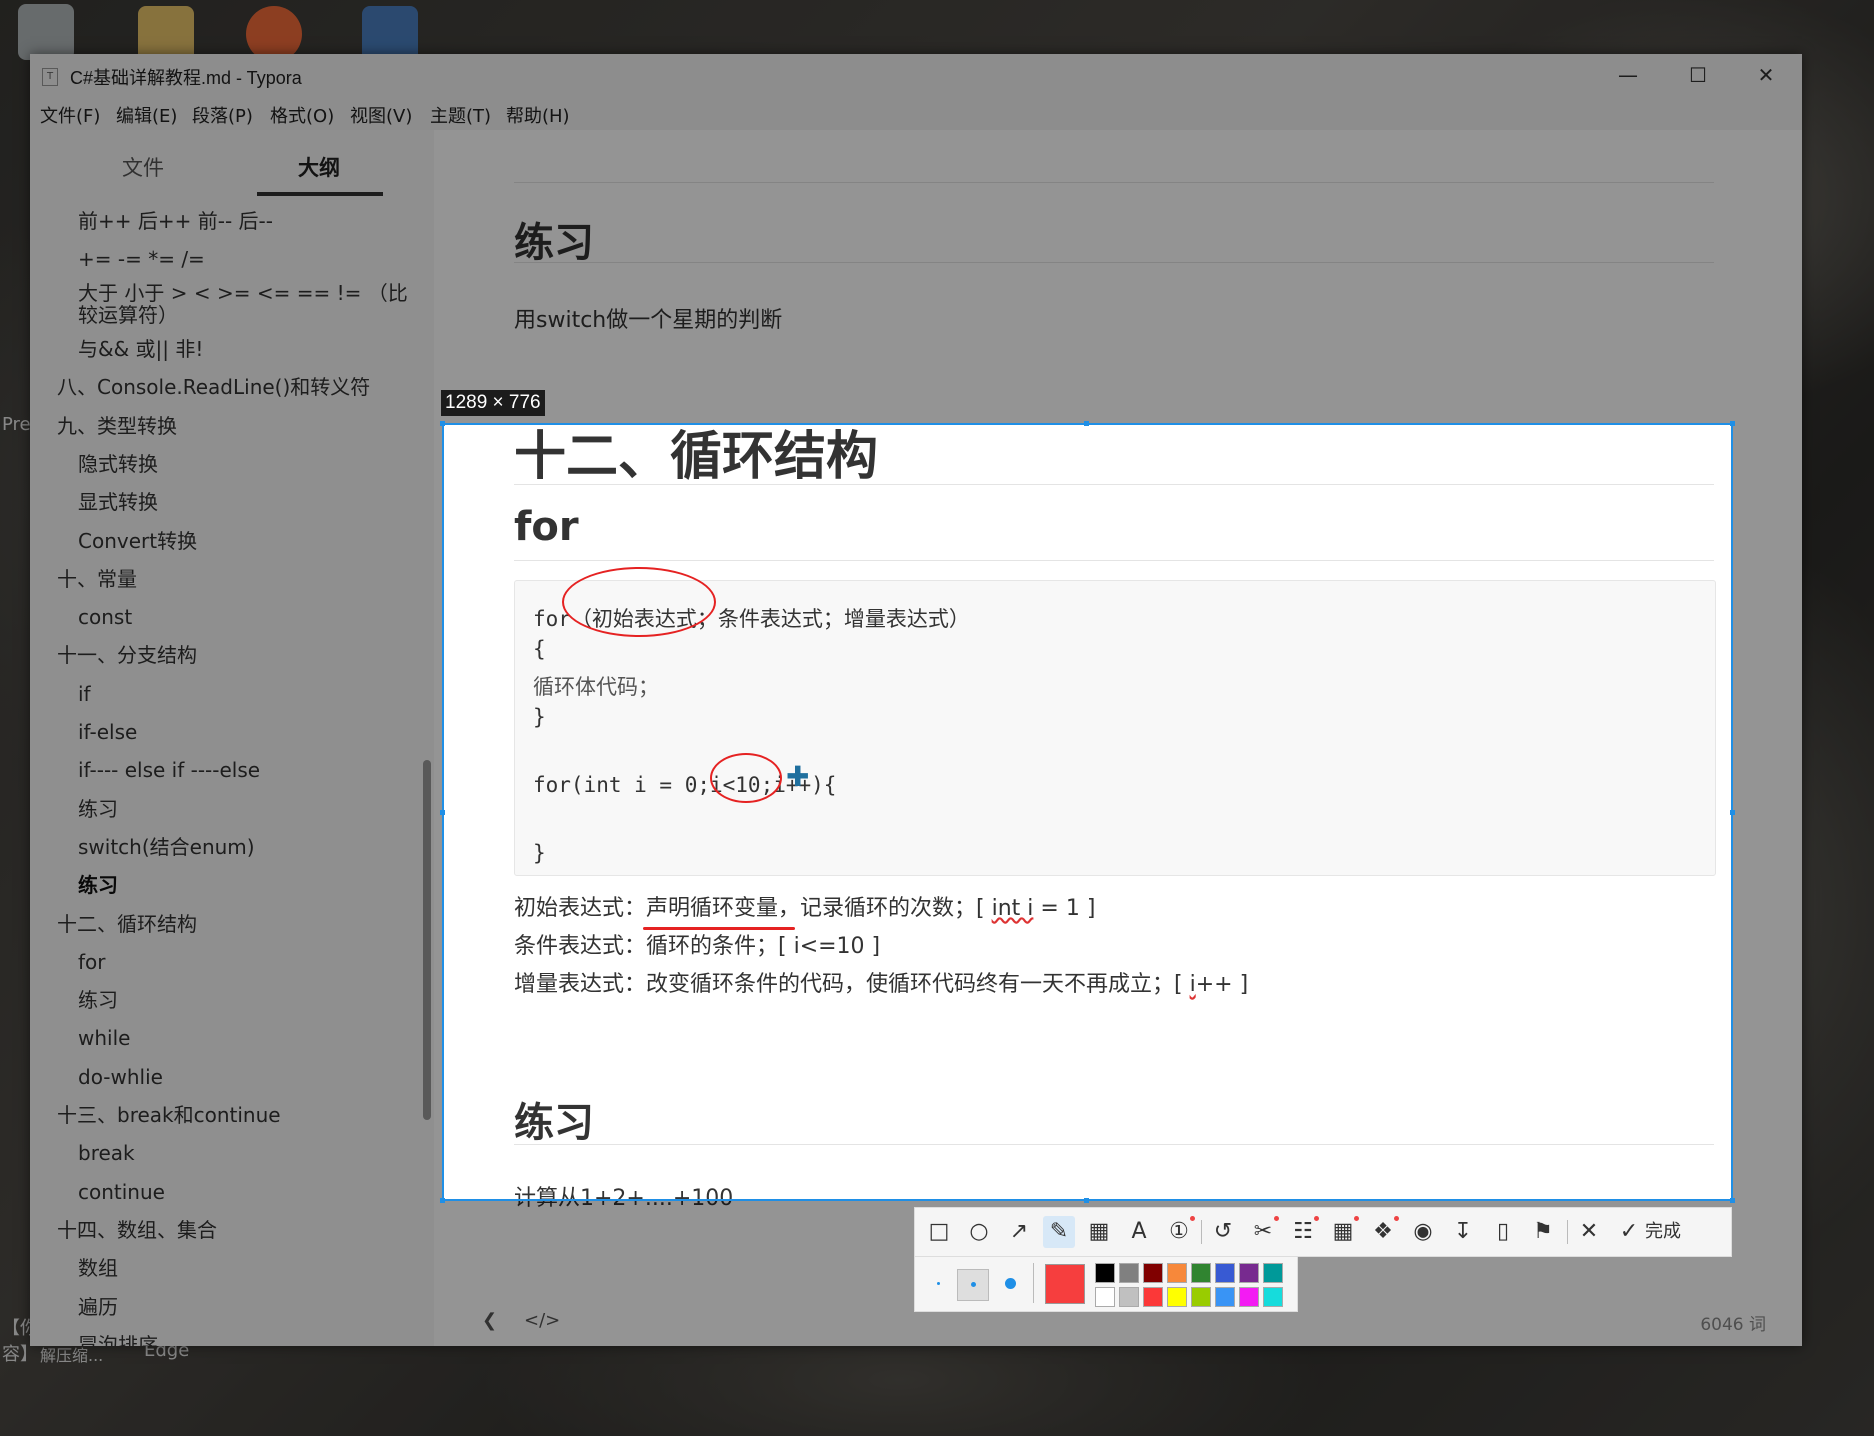 This screenshot has width=1874, height=1436. I want to click on phone-icon: ▯, so click(1503, 1232).